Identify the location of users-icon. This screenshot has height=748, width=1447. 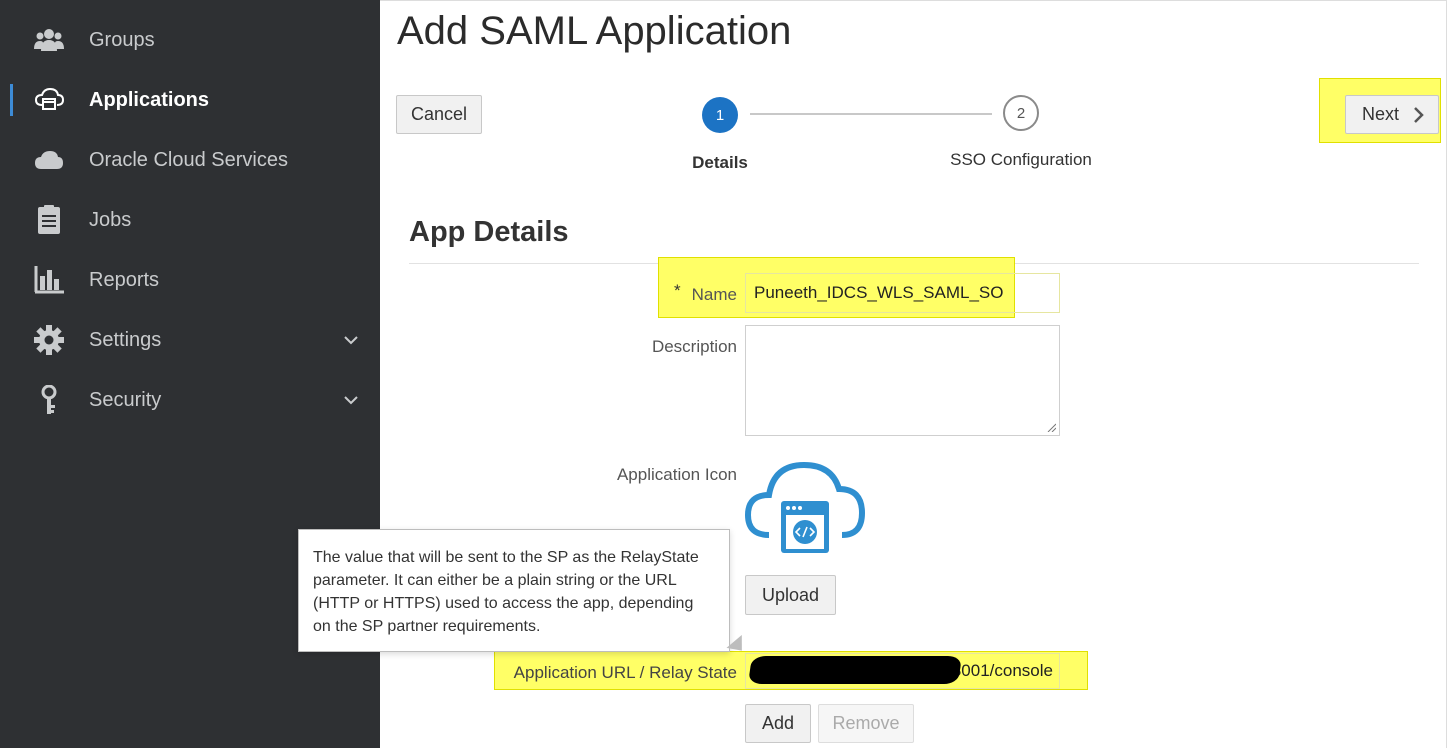
(49, 40).